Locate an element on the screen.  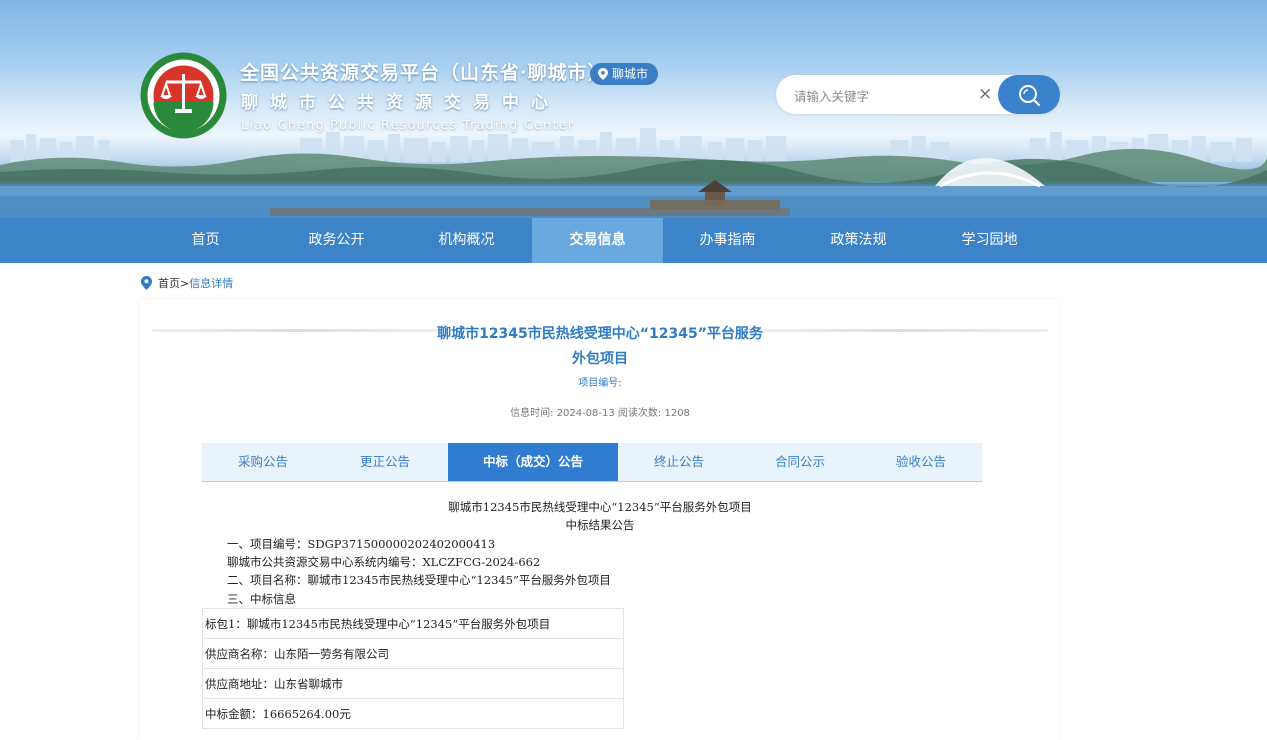
project-name-line: 二、项目名称：聊城市12345市民热线受理中心“12345”平台服务外包项目 is located at coordinates (419, 580).